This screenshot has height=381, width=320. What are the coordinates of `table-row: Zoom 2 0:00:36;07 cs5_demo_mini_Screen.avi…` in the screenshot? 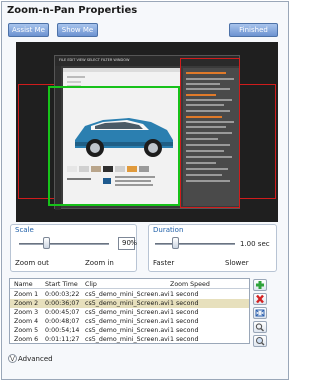 It's located at (129, 303).